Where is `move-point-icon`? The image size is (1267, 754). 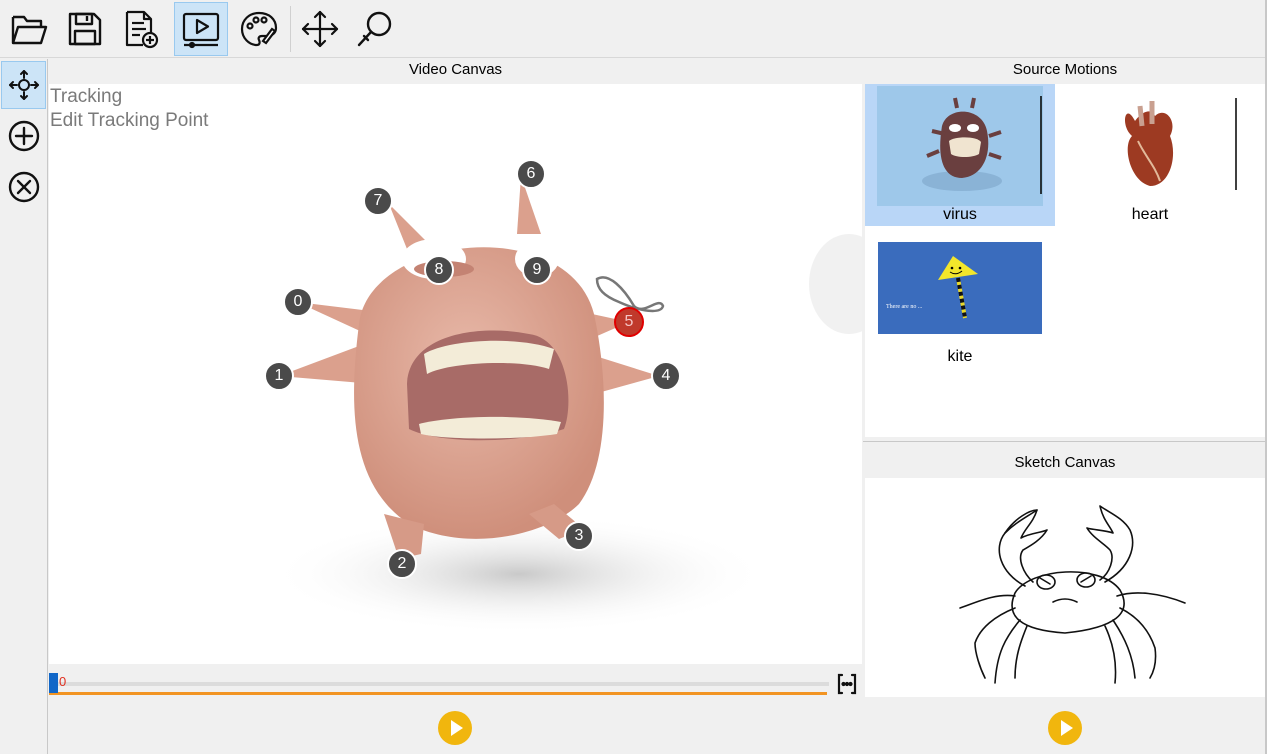
move-point-icon is located at coordinates (23, 85).